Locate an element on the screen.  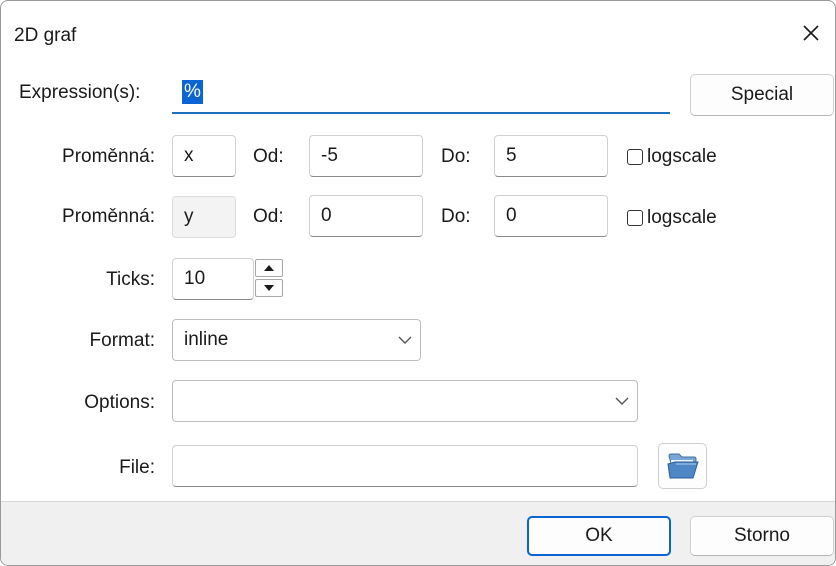
arrow-down-icon is located at coordinates (269, 288).